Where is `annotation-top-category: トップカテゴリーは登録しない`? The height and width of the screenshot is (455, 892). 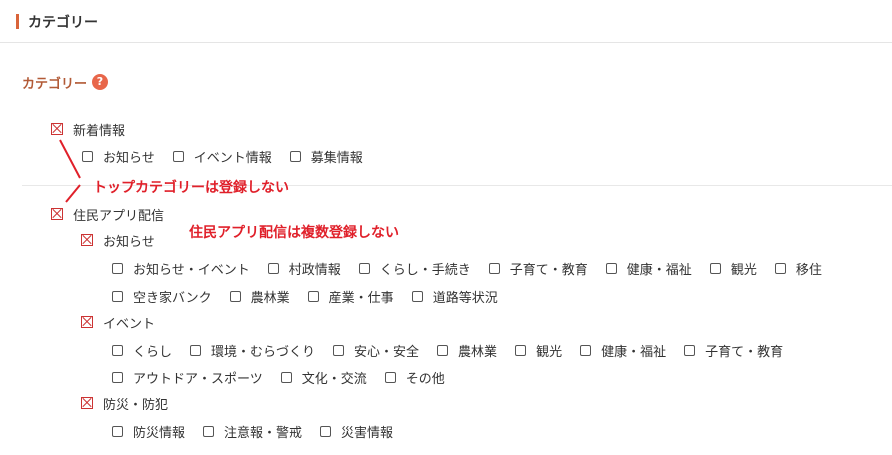
annotation-top-category: トップカテゴリーは登録しない is located at coordinates (191, 188).